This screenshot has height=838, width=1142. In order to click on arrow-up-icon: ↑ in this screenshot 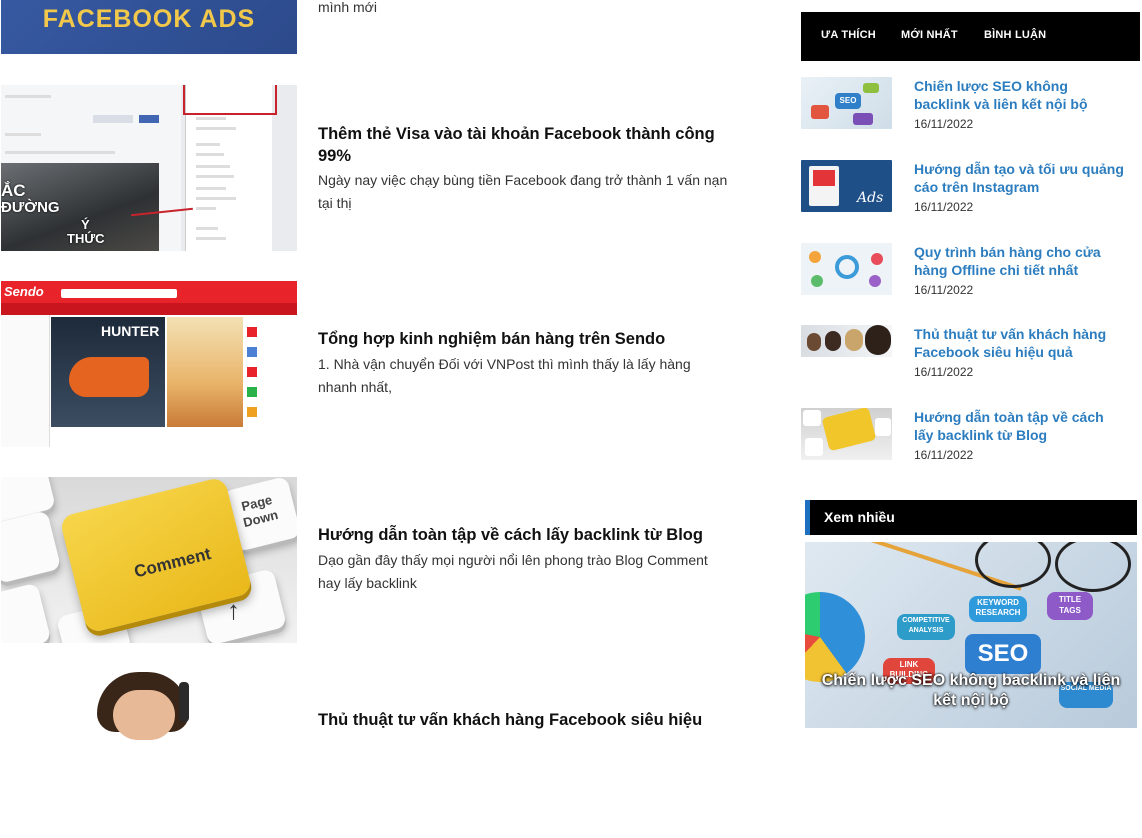, I will do `click(233, 610)`.